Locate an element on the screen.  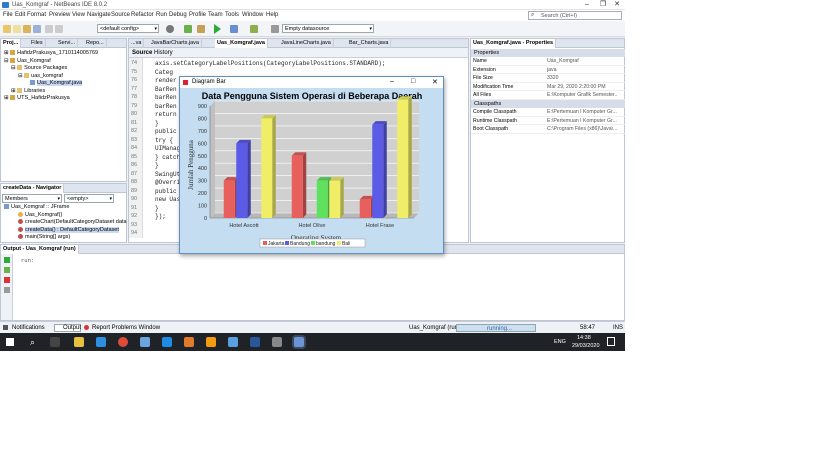
menu-file: File is located at coordinates (8, 15).